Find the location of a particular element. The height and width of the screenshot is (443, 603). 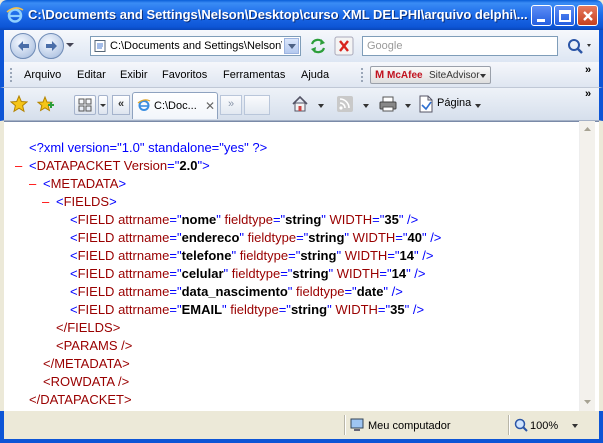

field-attrname: EMAIL is located at coordinates (202, 309).